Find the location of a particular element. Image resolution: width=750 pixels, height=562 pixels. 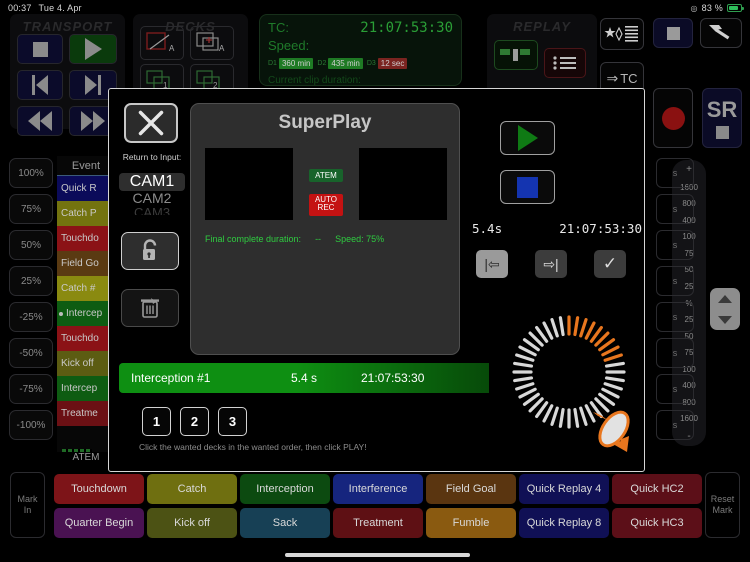

previous-button is located at coordinates (40, 85).